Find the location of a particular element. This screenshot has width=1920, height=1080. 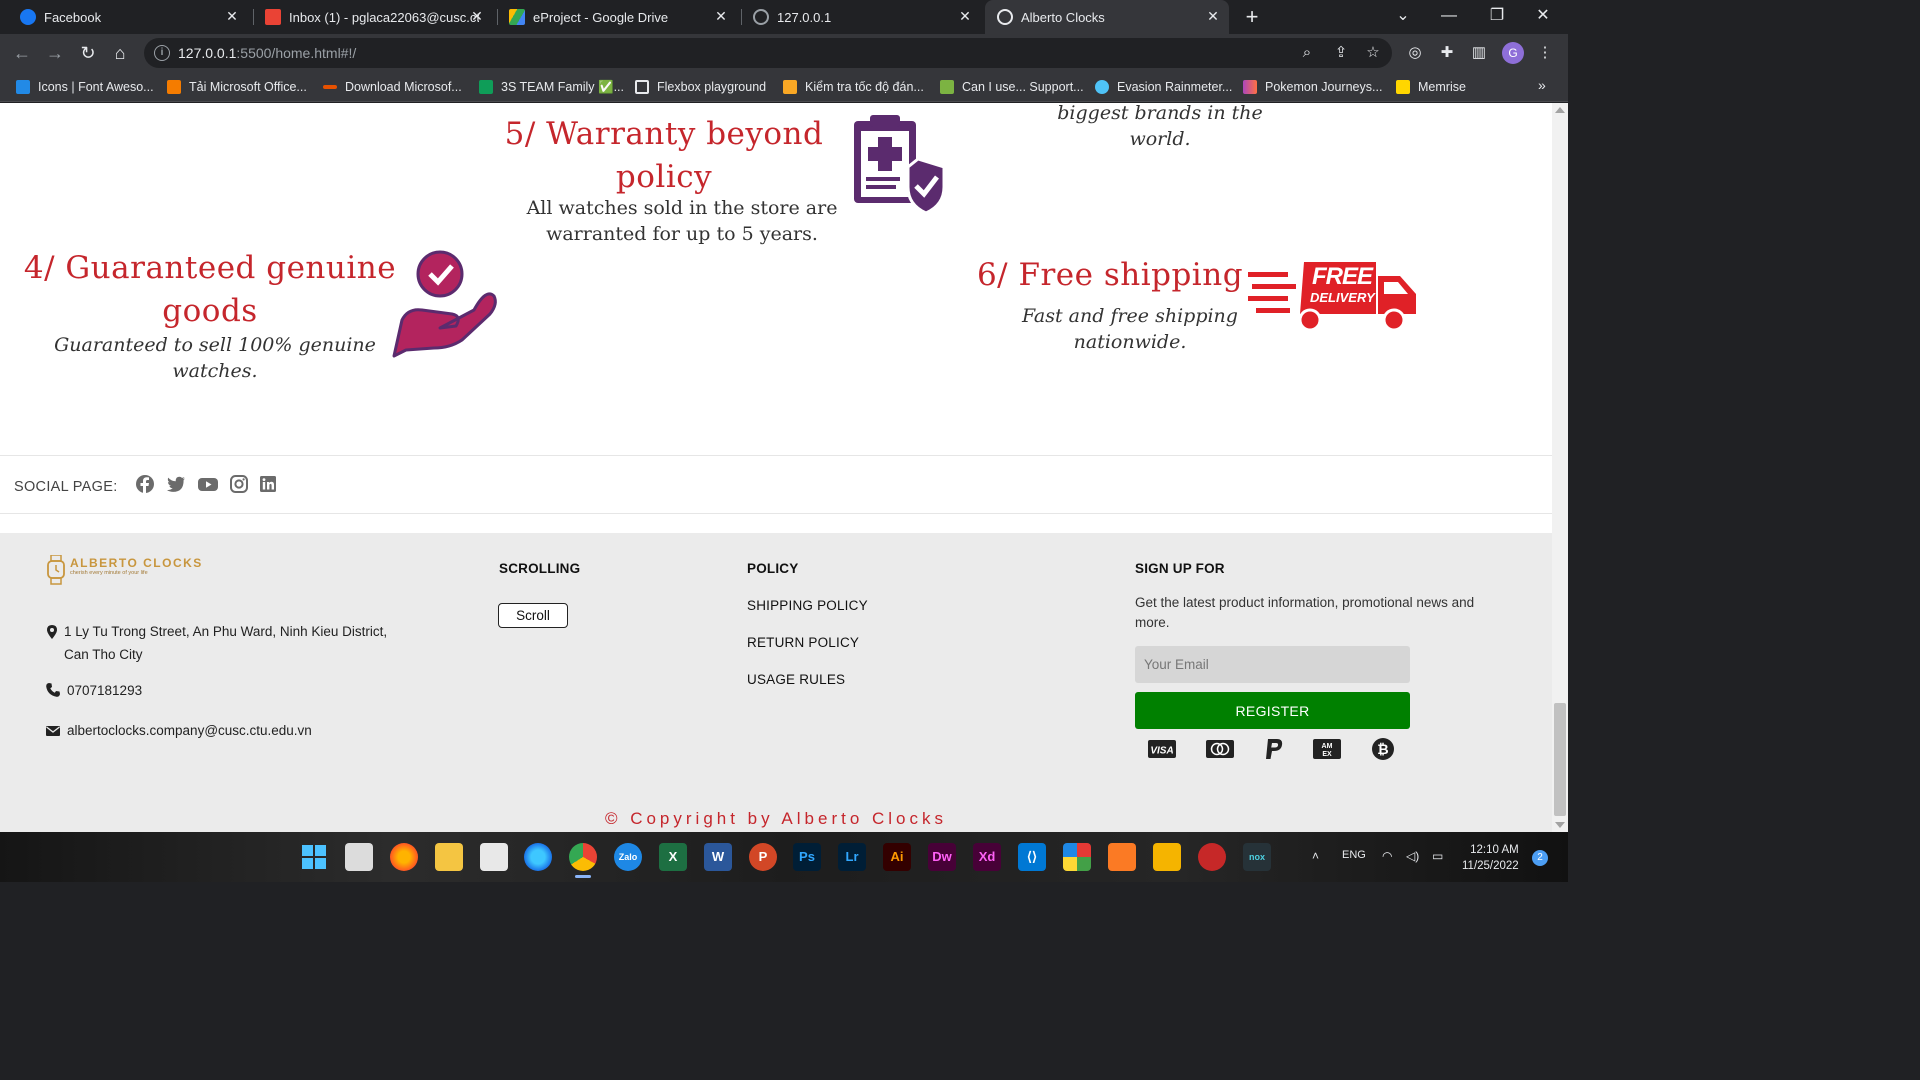

facebook-icon is located at coordinates (145, 484).